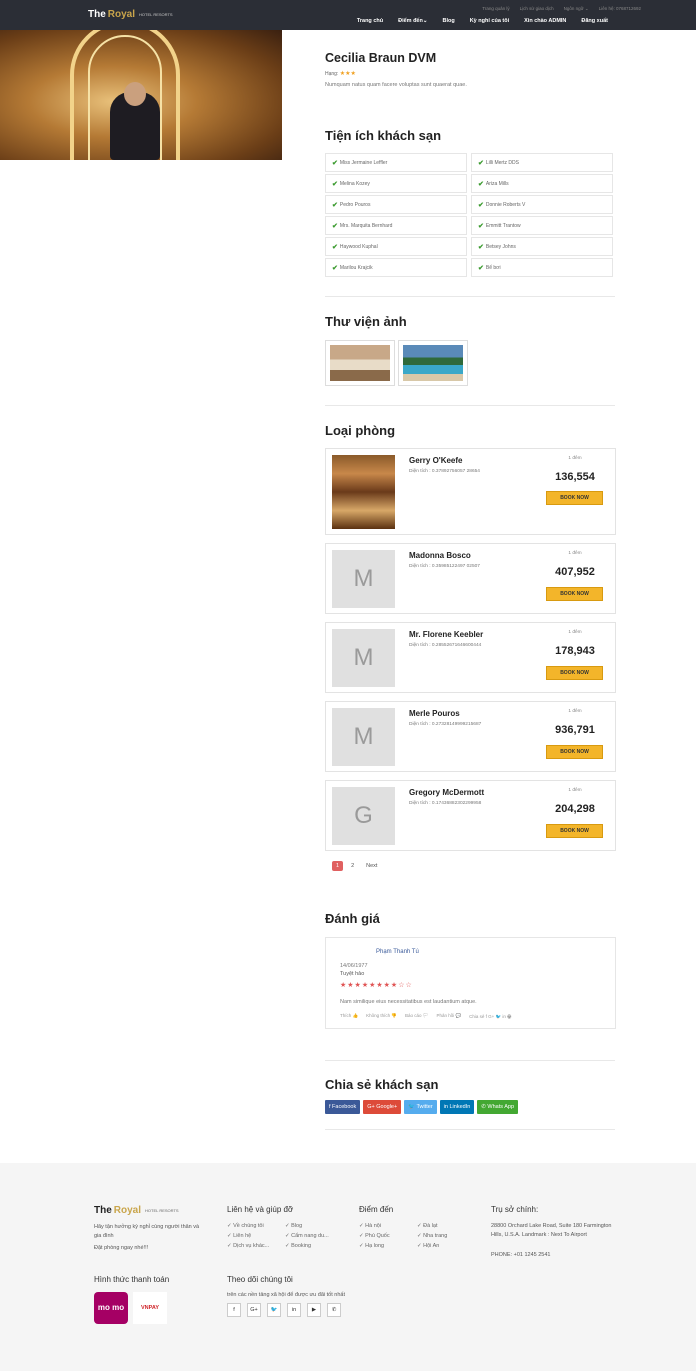 This screenshot has width=696, height=1371. What do you see at coordinates (360, 430) in the screenshot?
I see `rooms-title: Loại phòng` at bounding box center [360, 430].